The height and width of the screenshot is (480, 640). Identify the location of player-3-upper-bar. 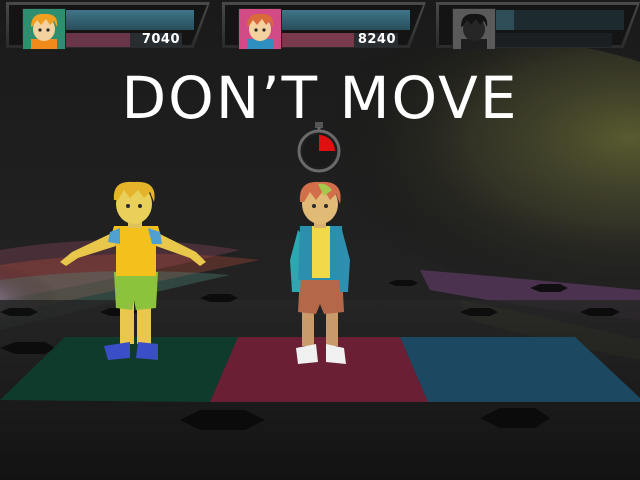
(560, 20).